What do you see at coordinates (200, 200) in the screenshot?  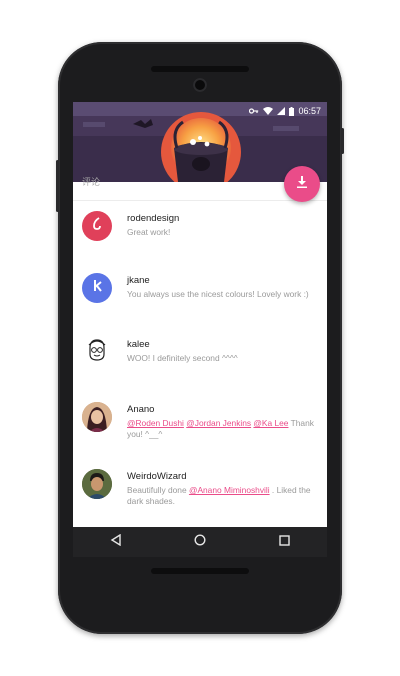 I see `header-divider` at bounding box center [200, 200].